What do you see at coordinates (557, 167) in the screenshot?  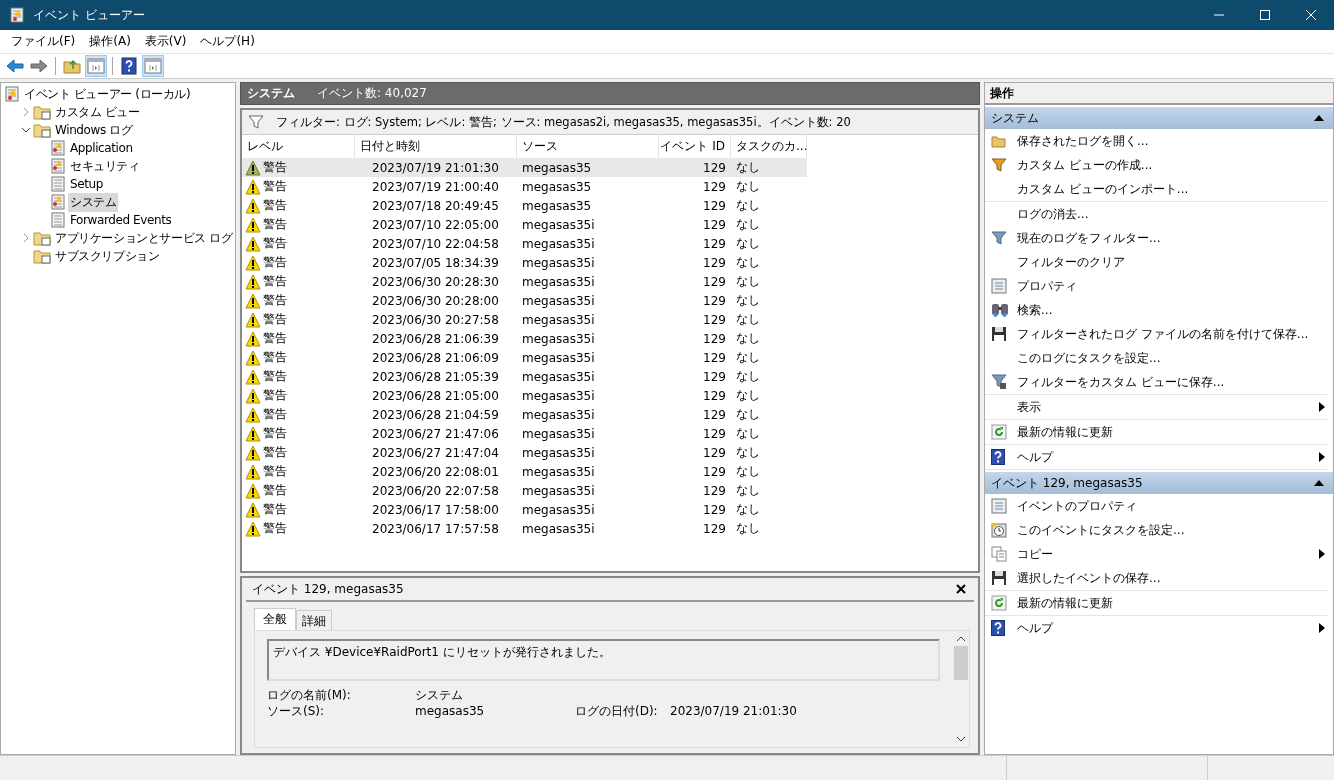 I see `table-cell-text: megasas35` at bounding box center [557, 167].